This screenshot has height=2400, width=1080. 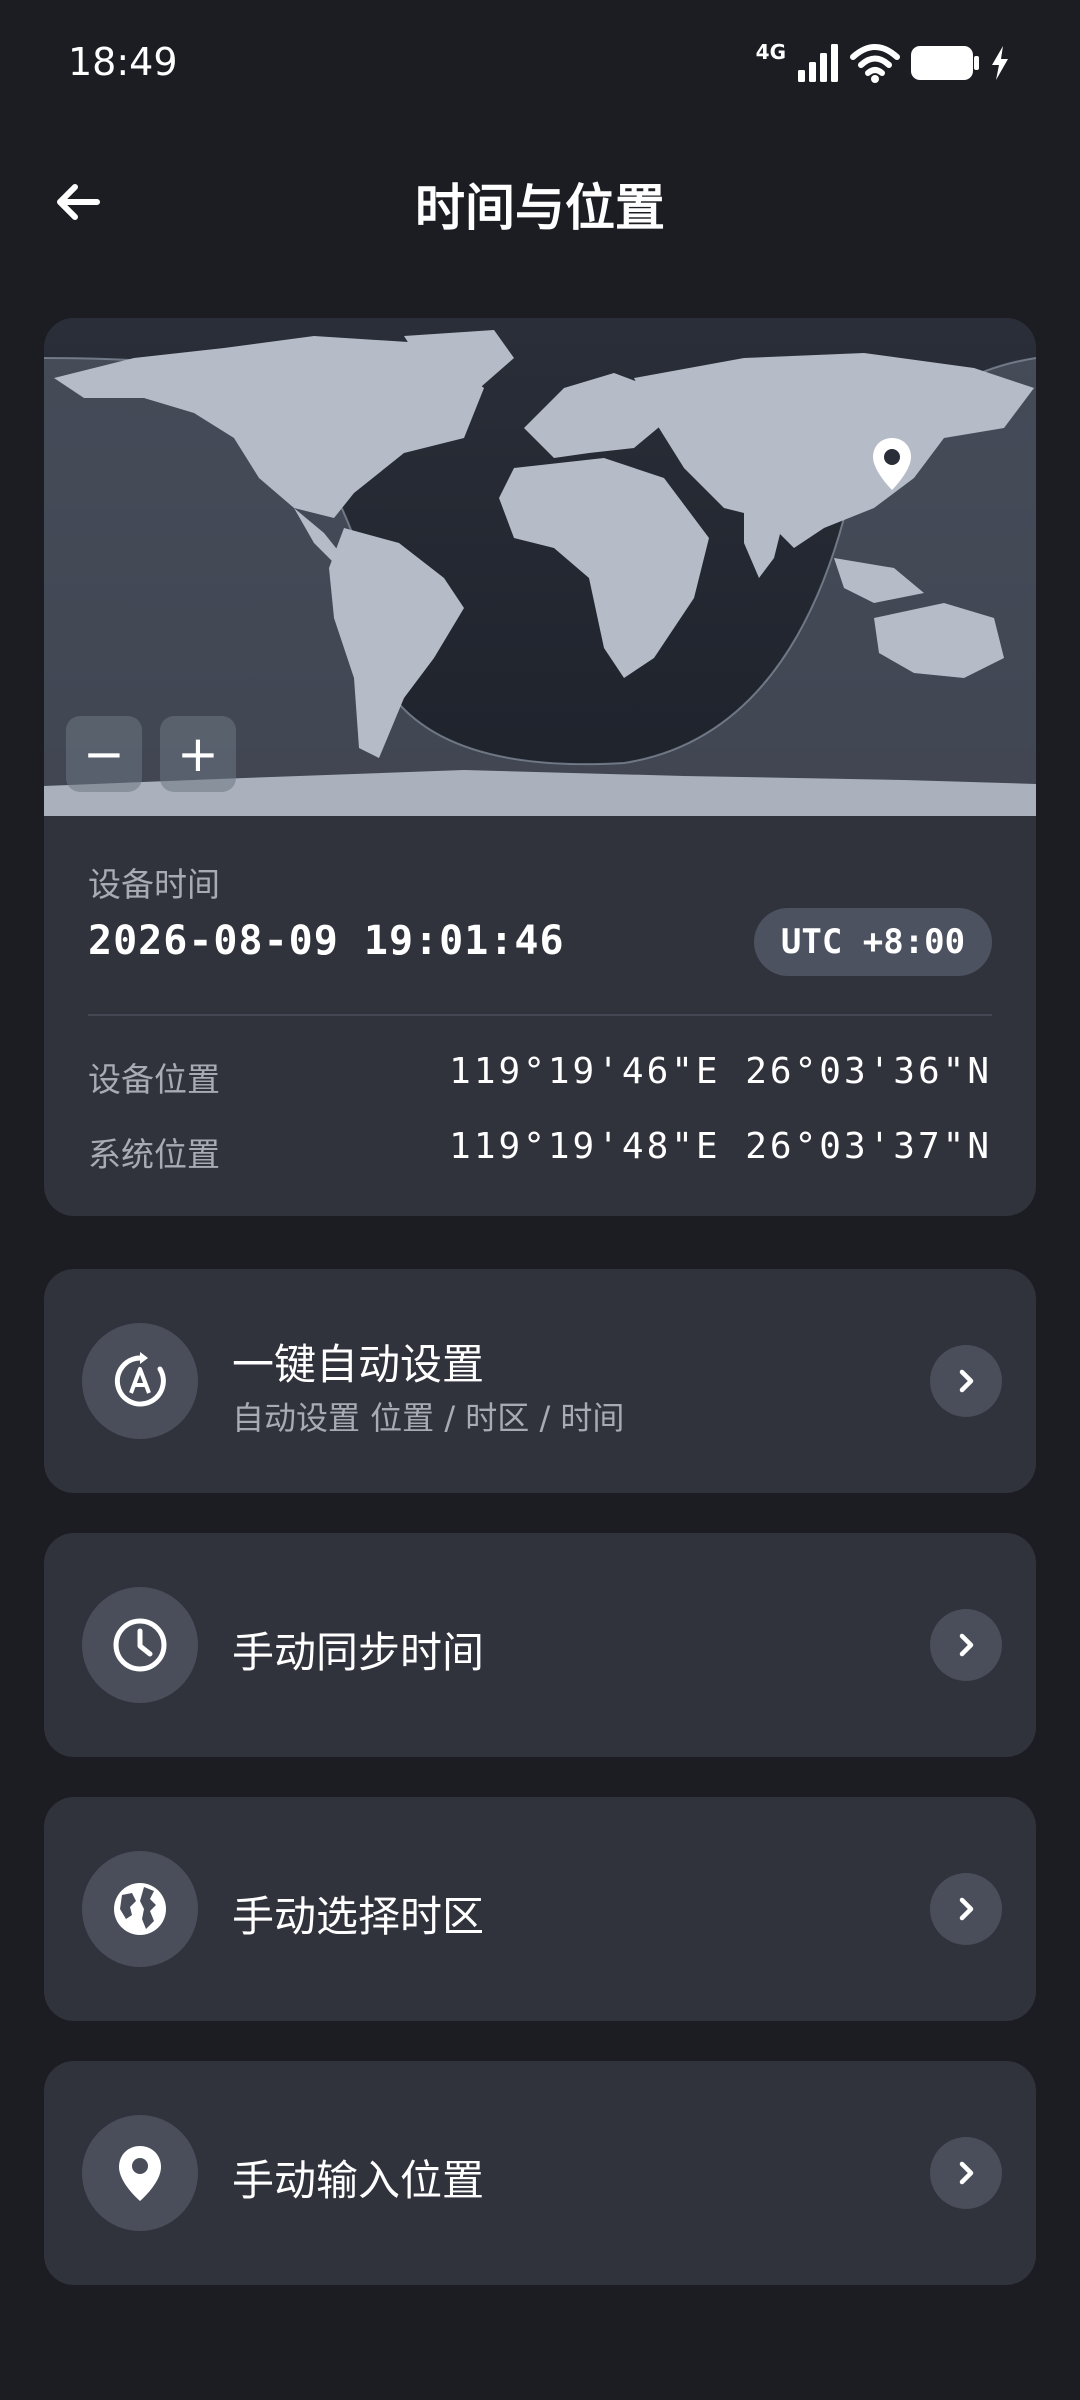 I want to click on manual-timezone-icon-wrap, so click(x=140, y=1909).